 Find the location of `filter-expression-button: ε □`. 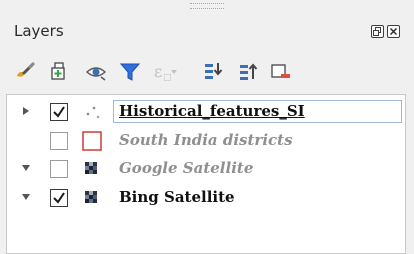

filter-expression-button: ε □ is located at coordinates (164, 72).